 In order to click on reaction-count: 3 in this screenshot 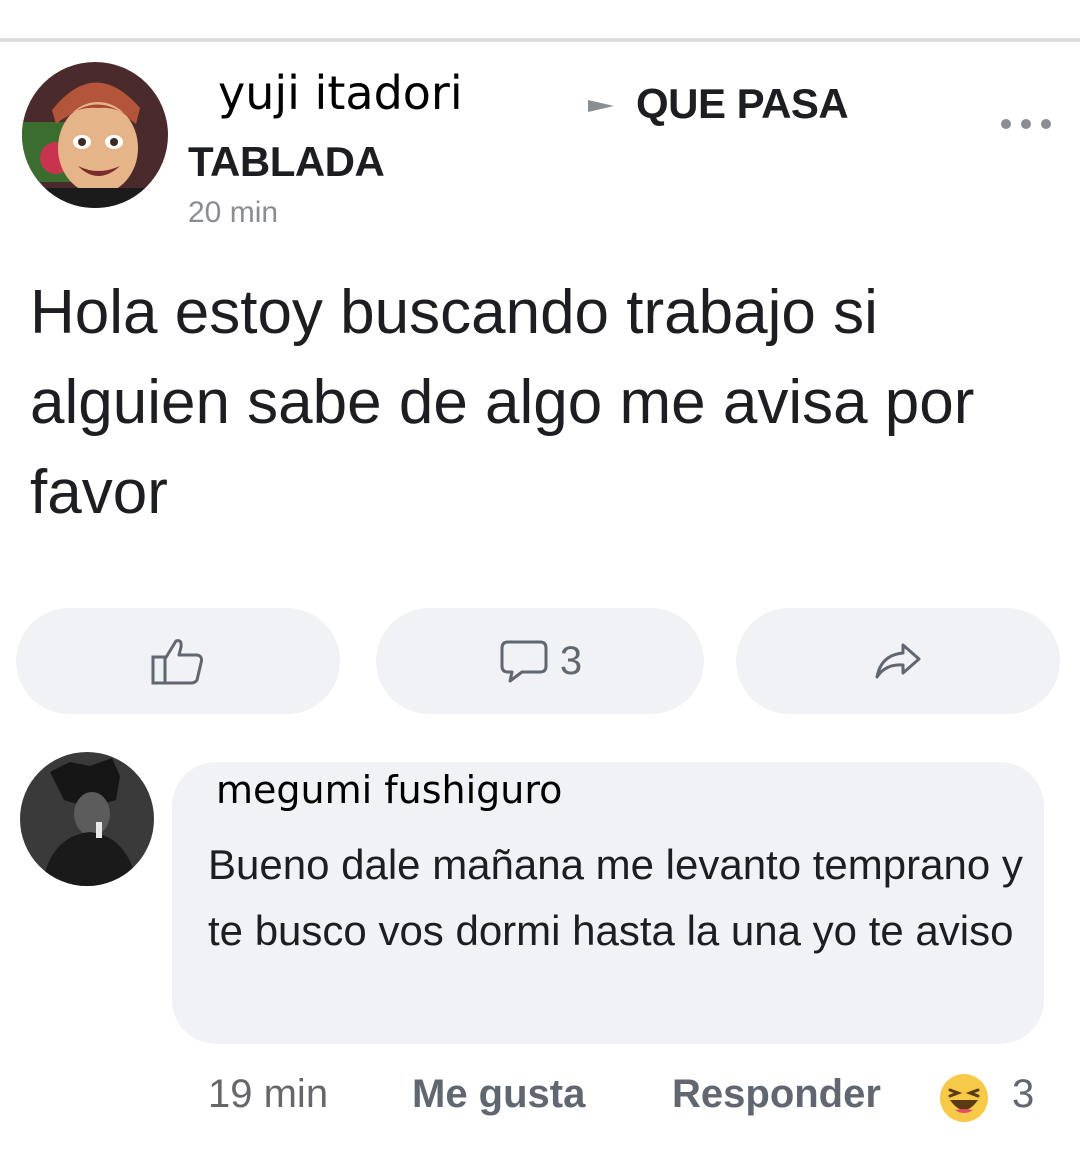, I will do `click(1023, 1094)`.